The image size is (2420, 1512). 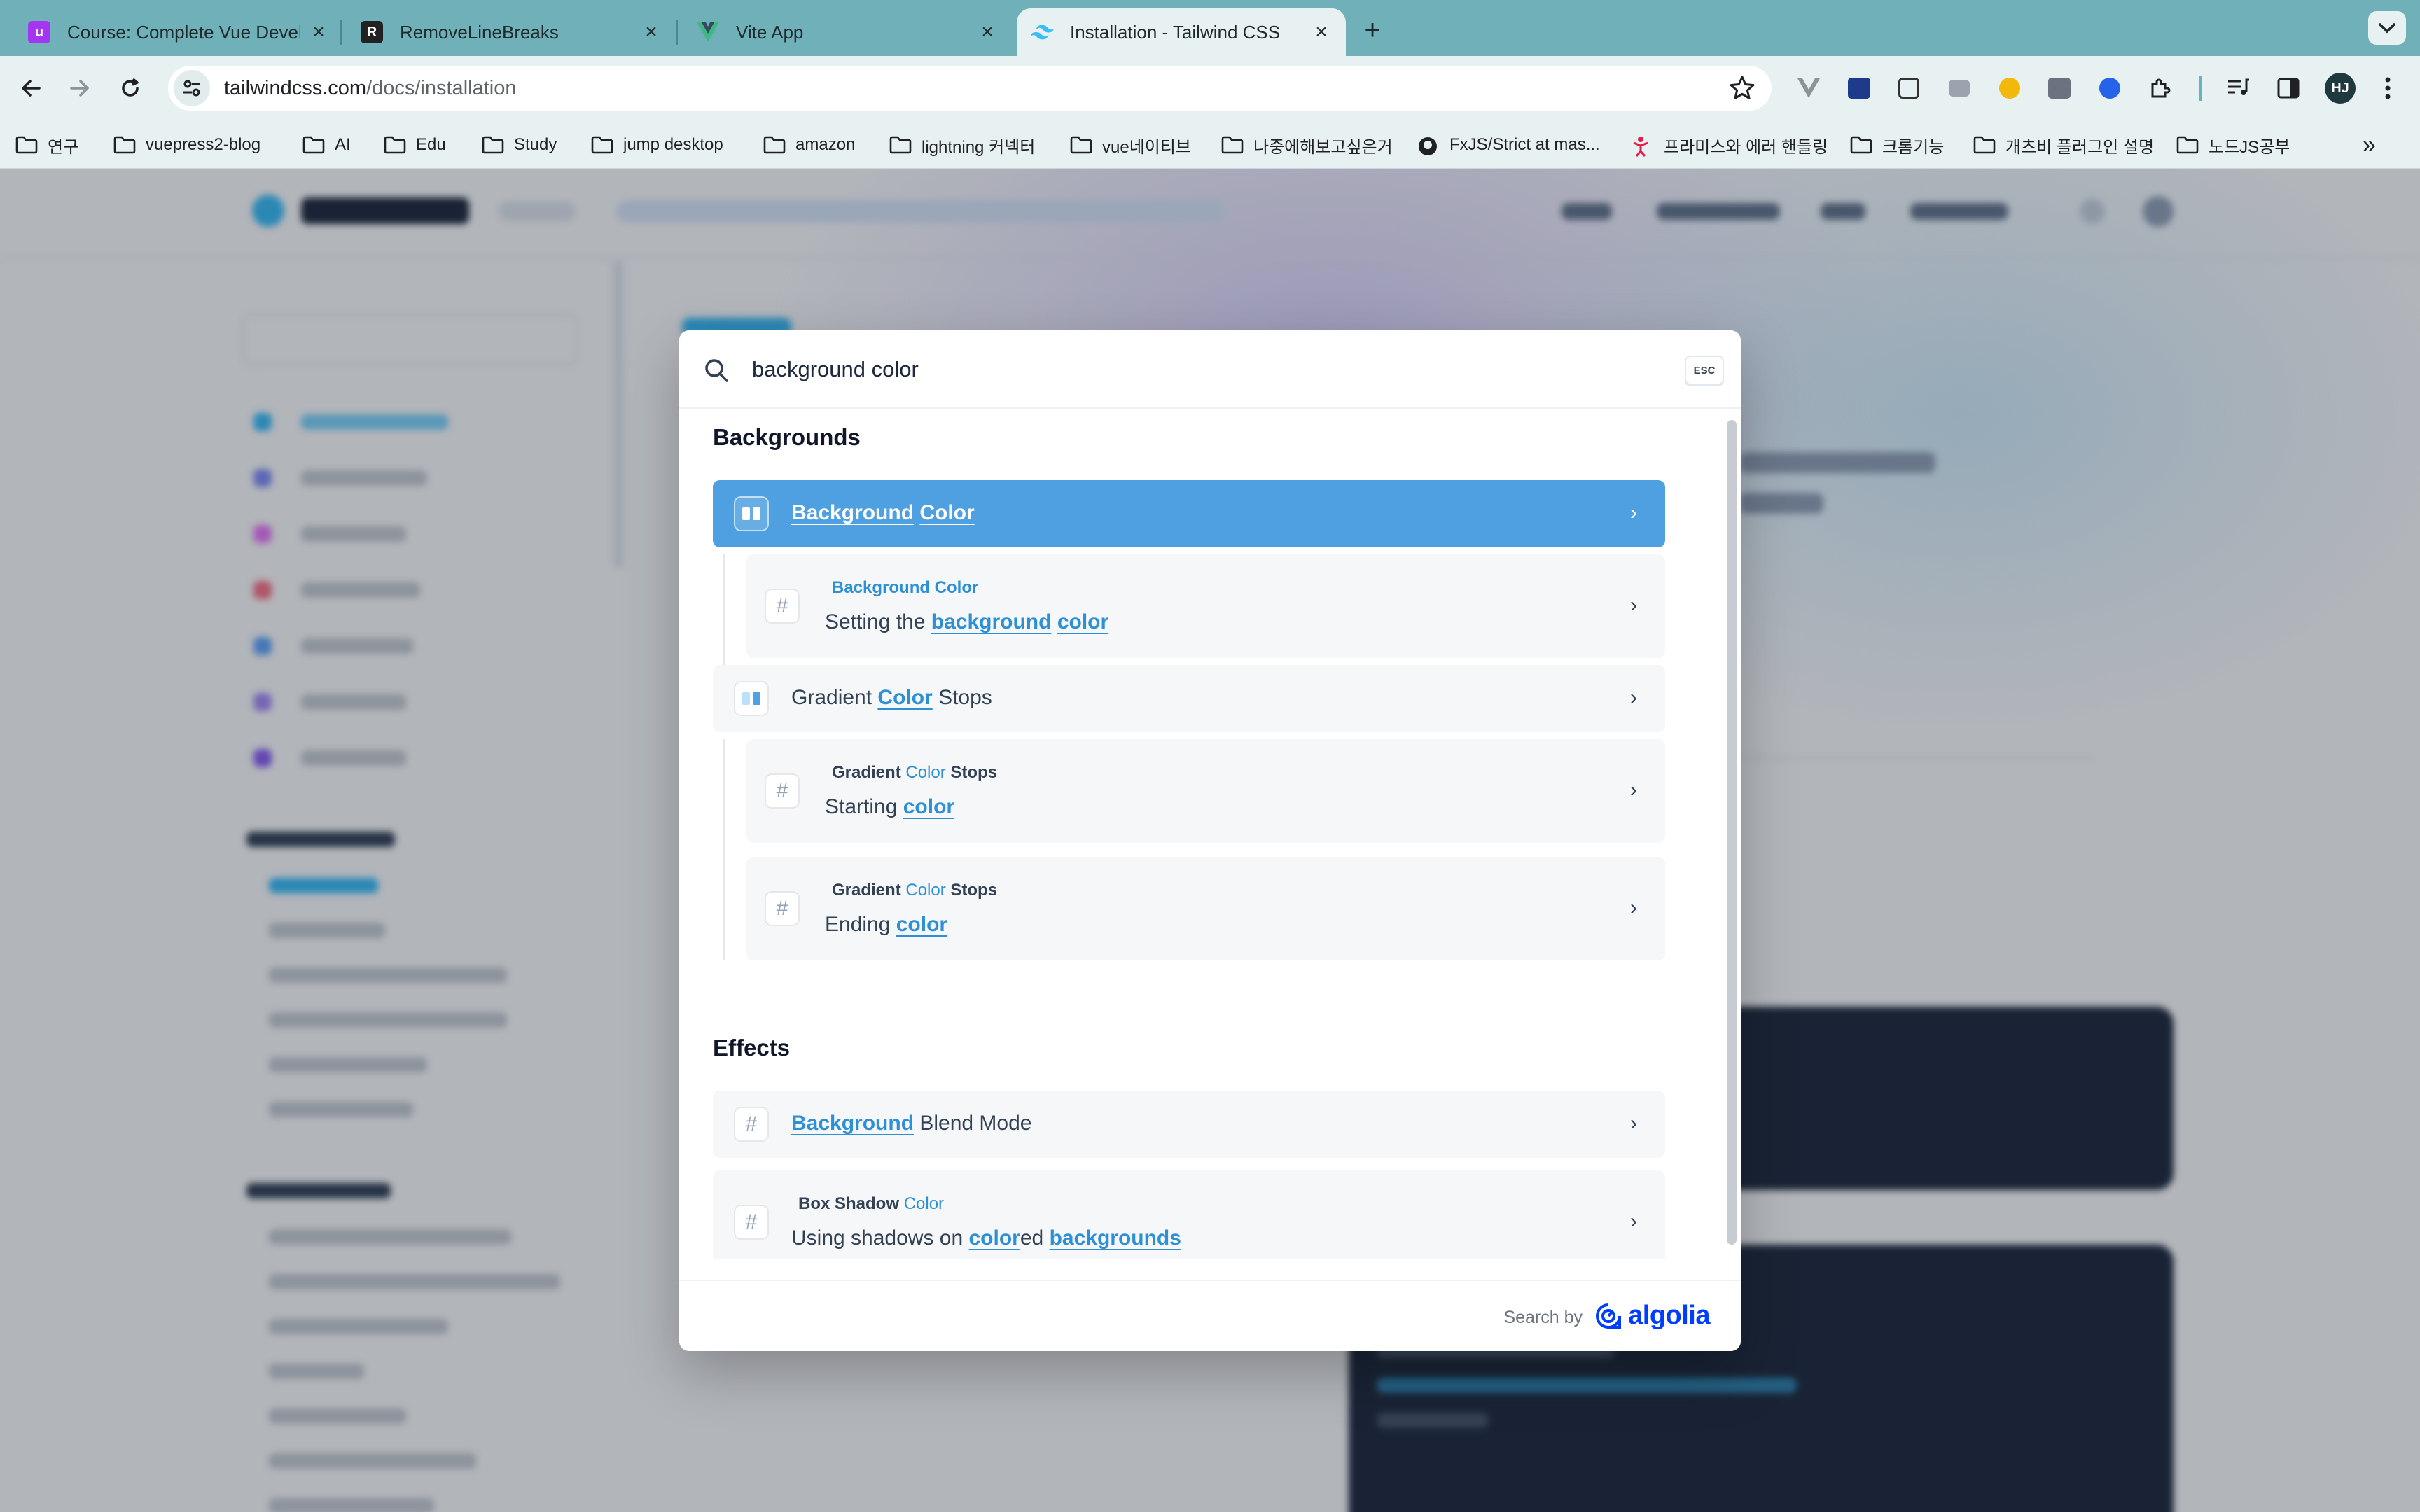 I want to click on bookmark-item: 크롬기능, so click(x=1897, y=145).